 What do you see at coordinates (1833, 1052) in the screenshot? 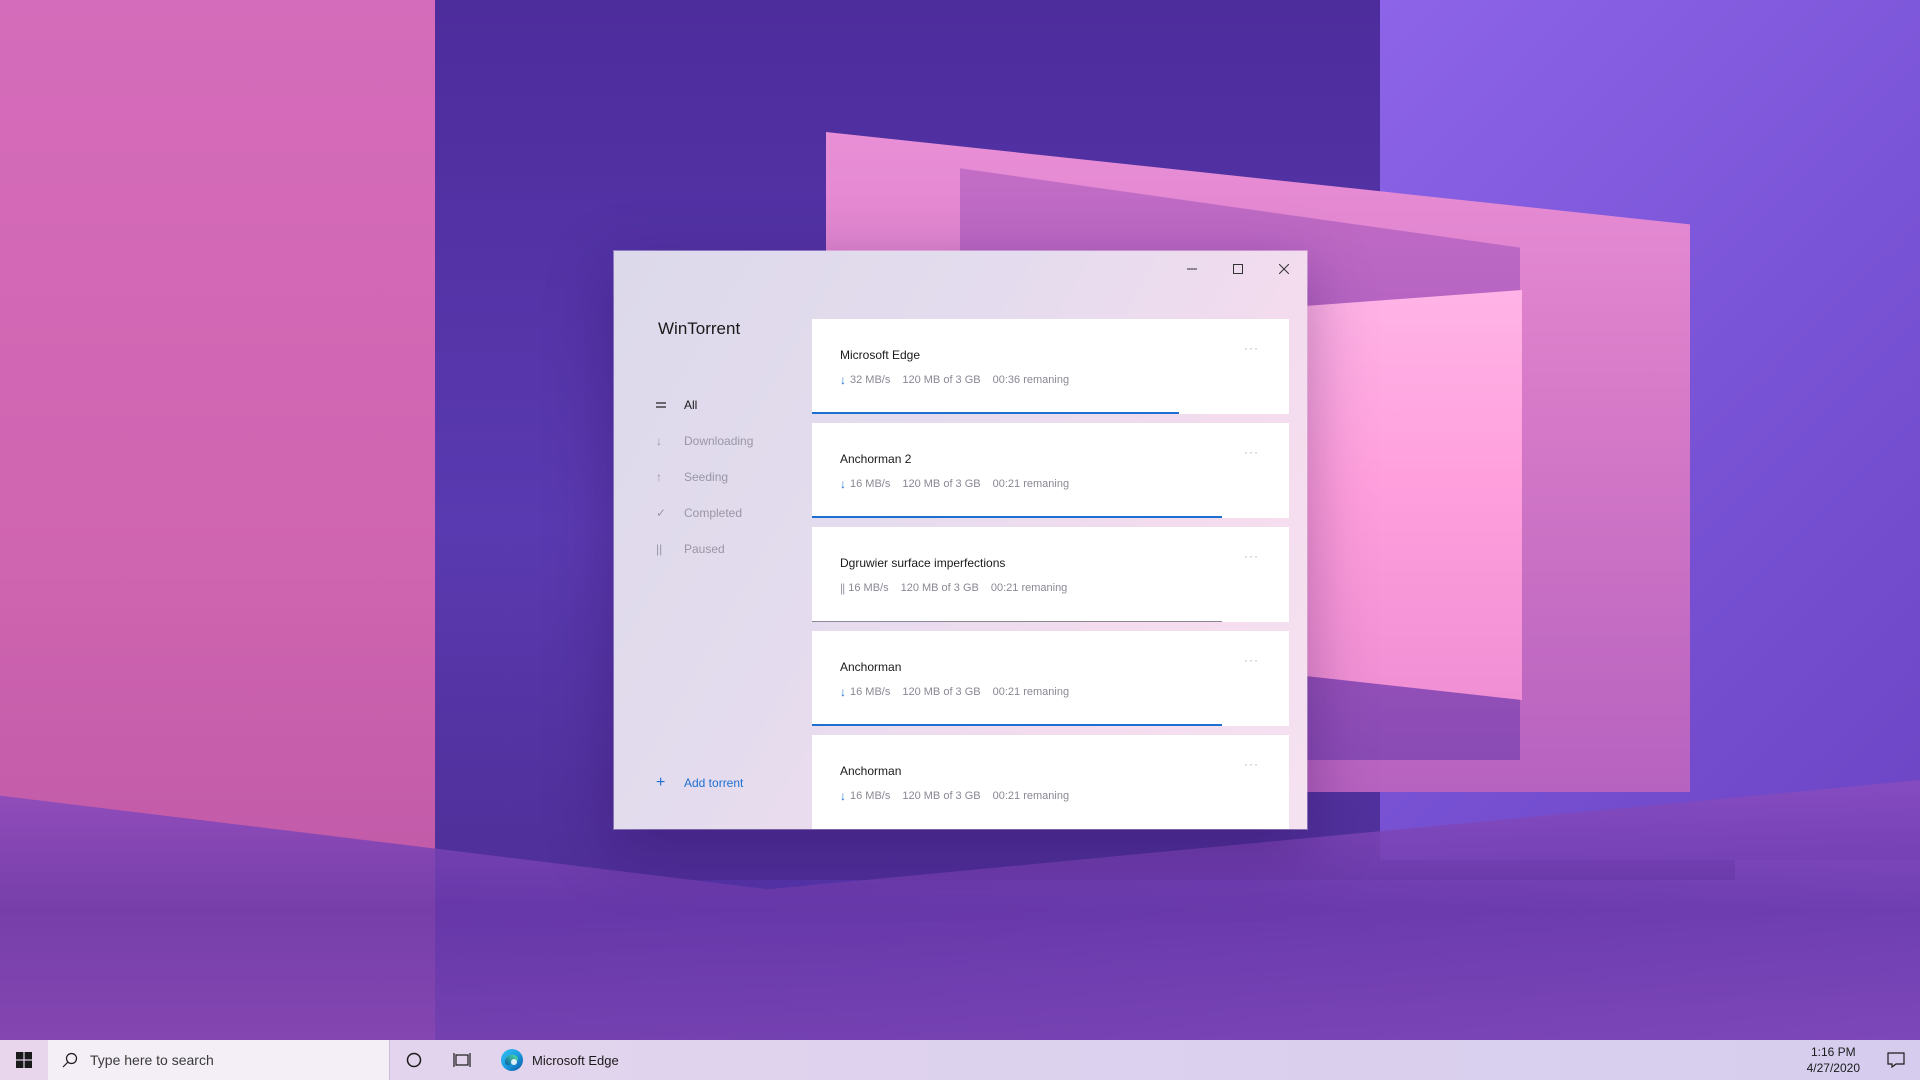
I see `clock-time: 1:16 PM` at bounding box center [1833, 1052].